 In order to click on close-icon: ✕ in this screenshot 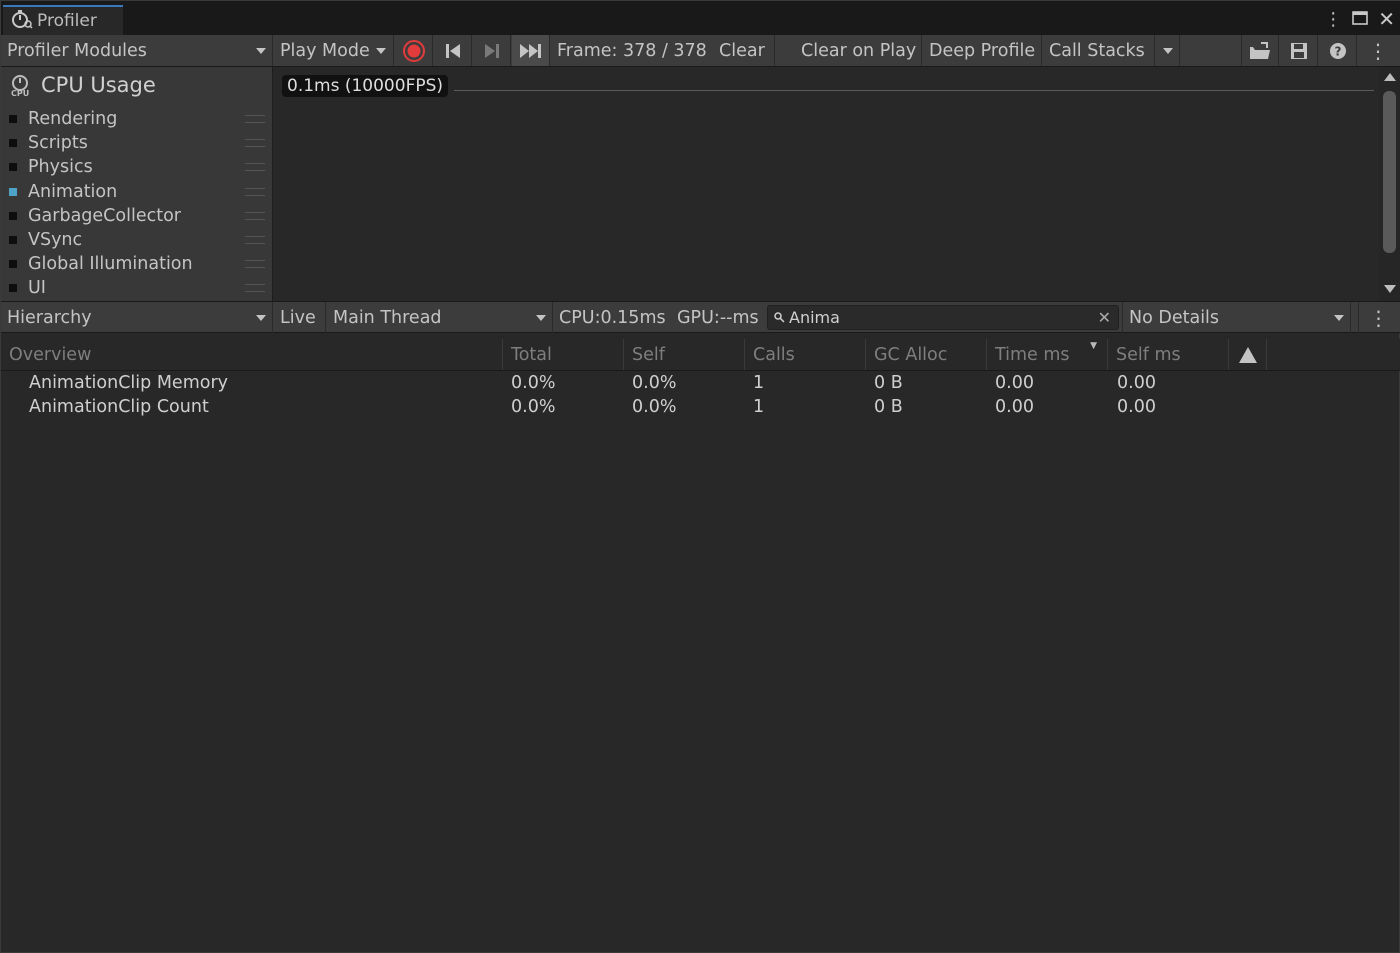, I will do `click(1386, 19)`.